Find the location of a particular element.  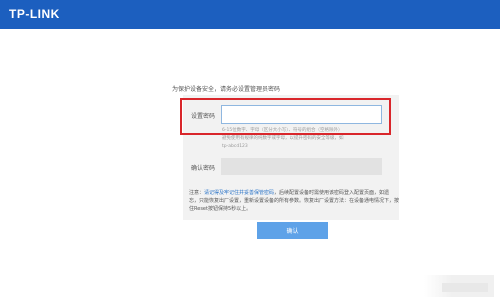

set-password-input is located at coordinates (301, 114).